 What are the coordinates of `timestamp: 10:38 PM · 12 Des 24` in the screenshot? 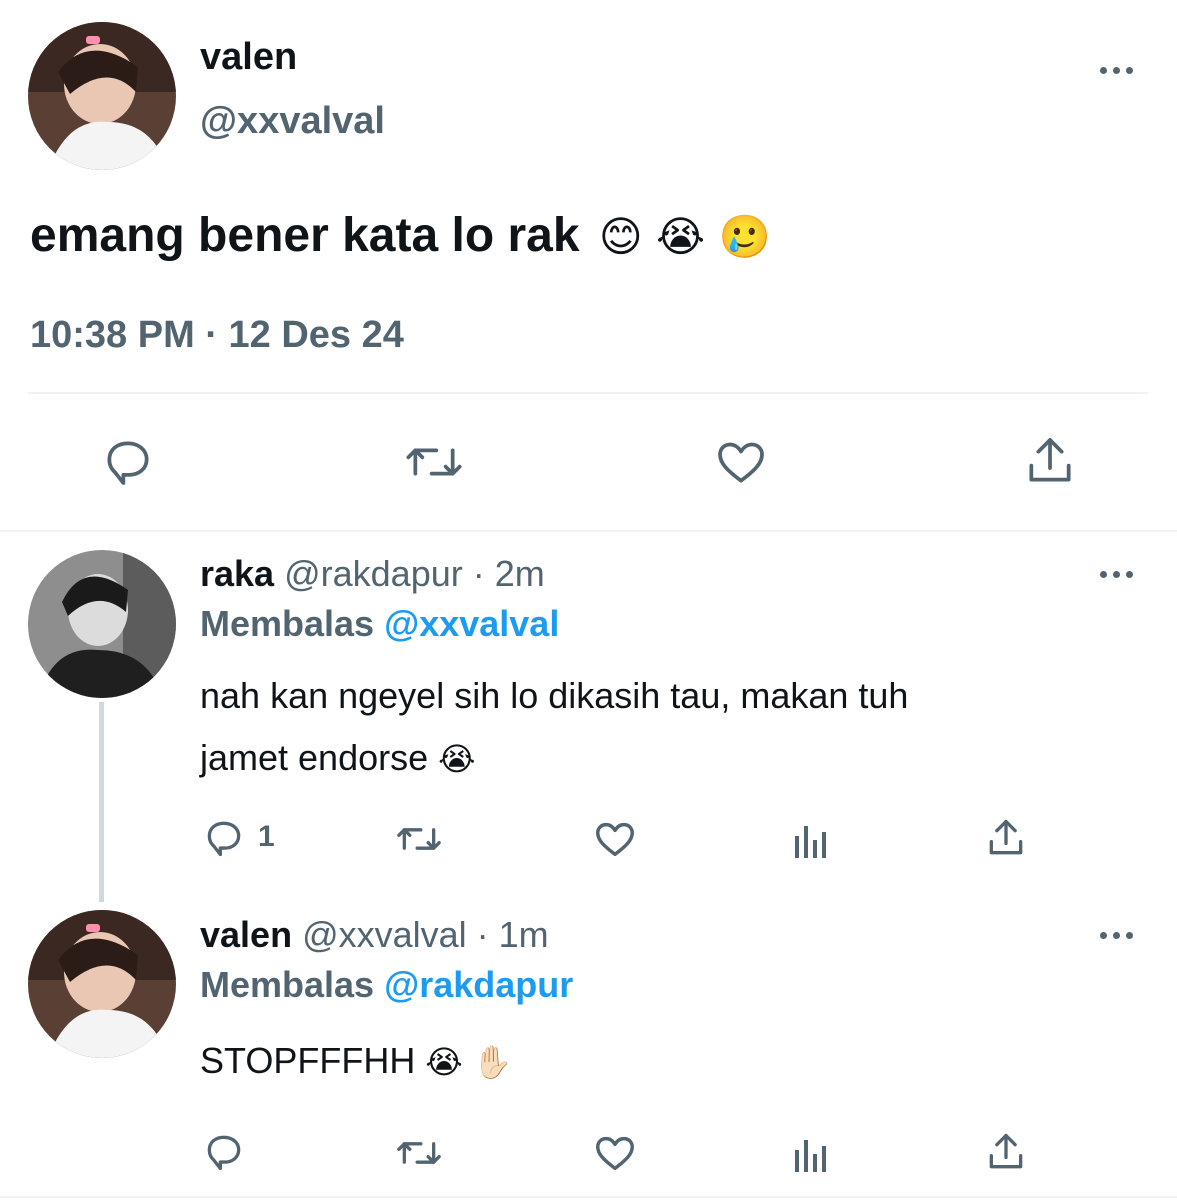 It's located at (217, 335).